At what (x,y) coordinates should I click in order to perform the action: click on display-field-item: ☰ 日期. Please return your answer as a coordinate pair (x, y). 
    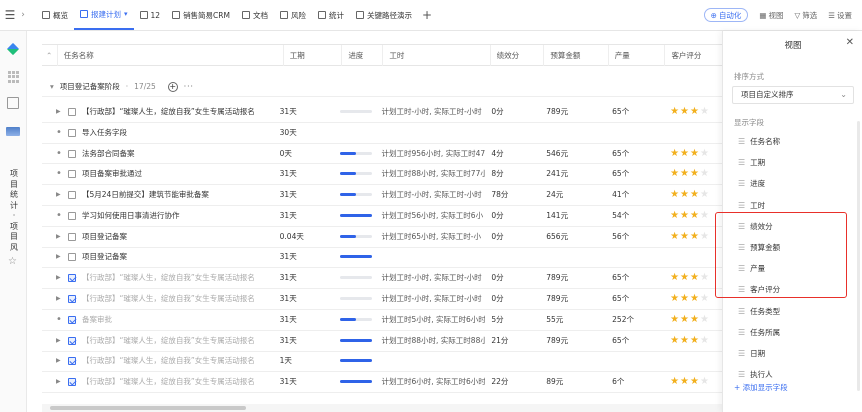
    Looking at the image, I should click on (793, 353).